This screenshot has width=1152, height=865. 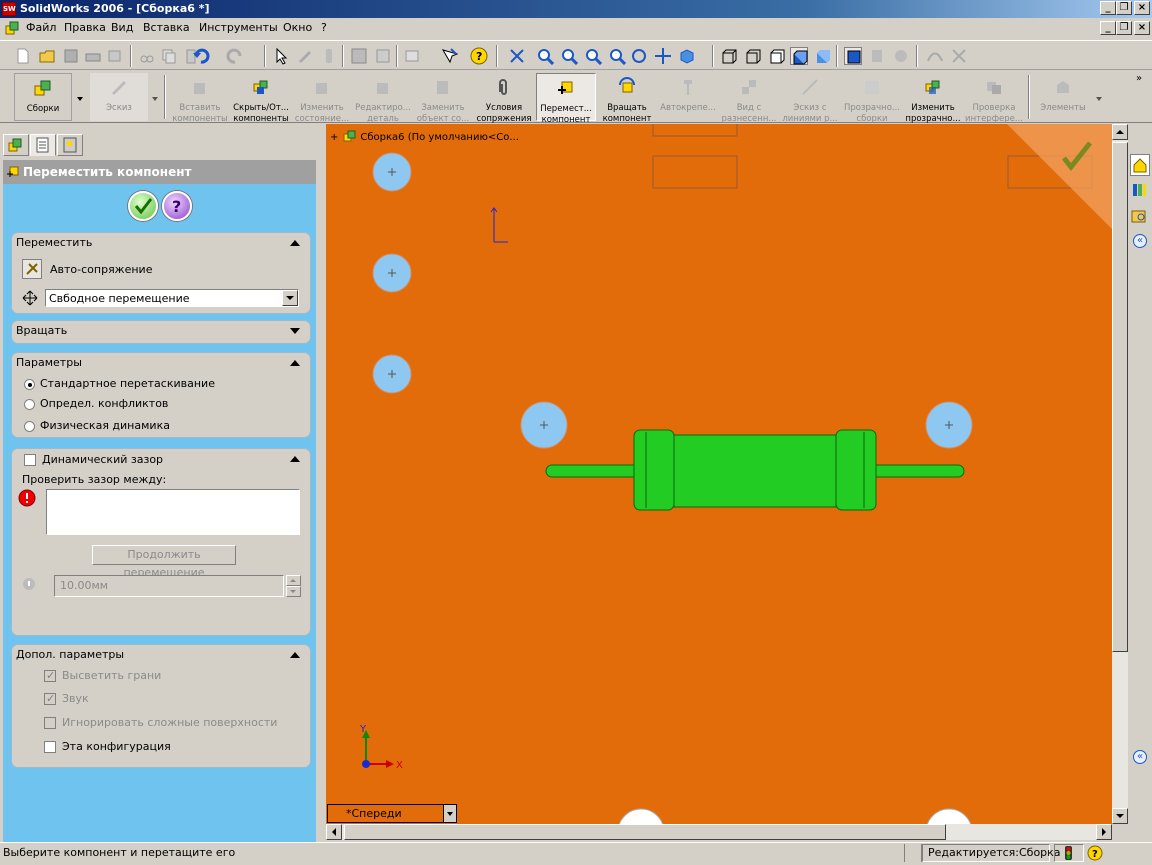 I want to click on confirmation-corner, so click(x=1059, y=176).